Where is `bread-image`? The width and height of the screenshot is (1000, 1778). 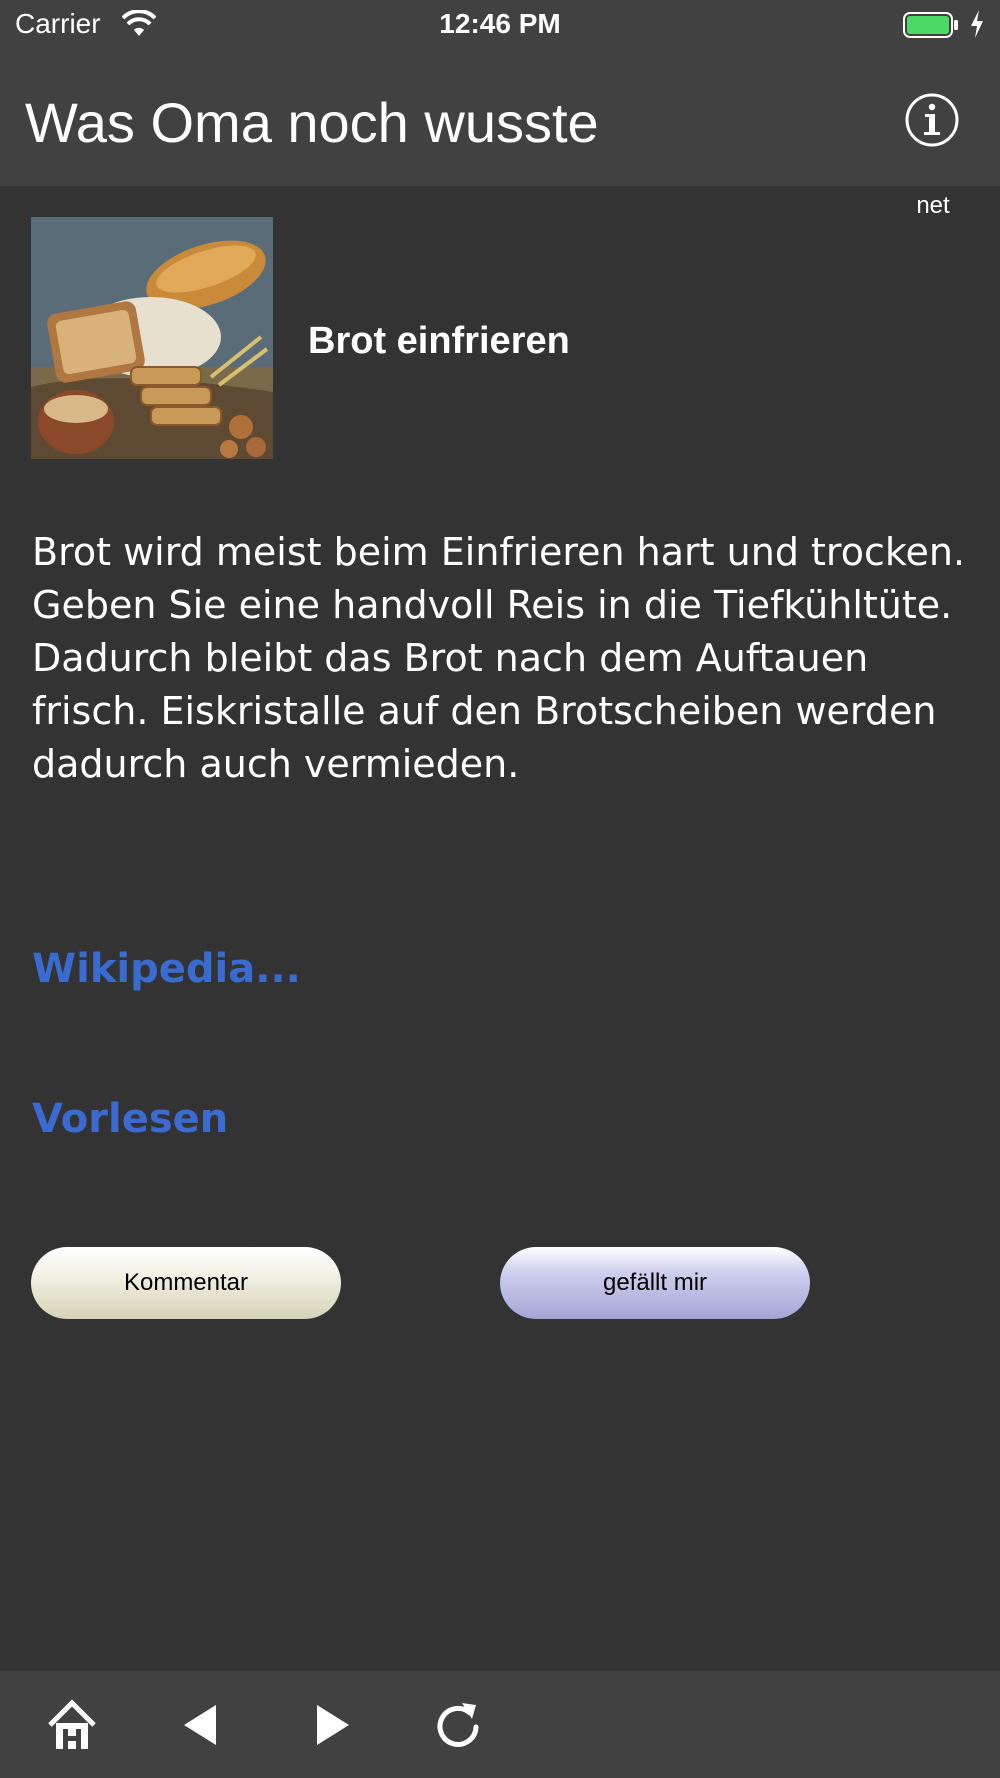 bread-image is located at coordinates (152, 338).